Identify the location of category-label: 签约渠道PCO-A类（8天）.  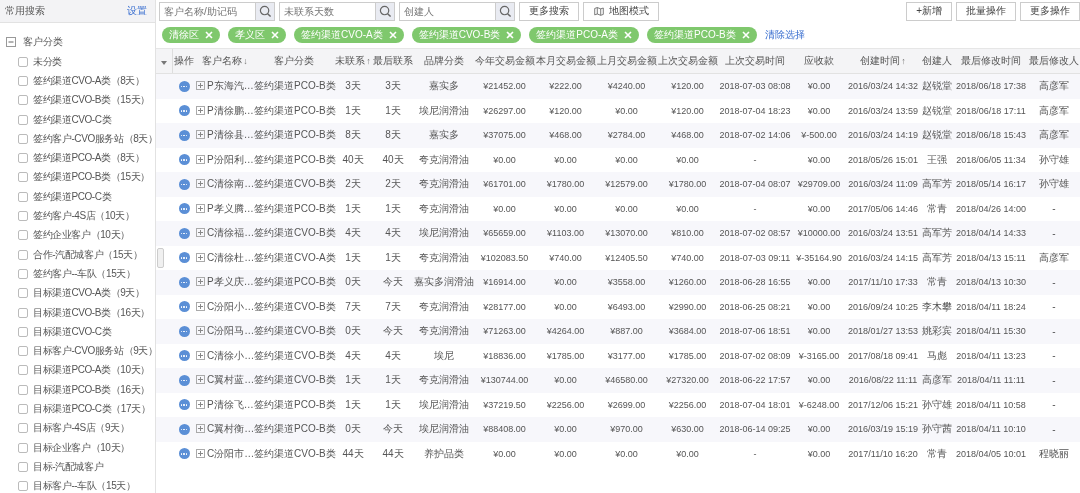
(89, 158).